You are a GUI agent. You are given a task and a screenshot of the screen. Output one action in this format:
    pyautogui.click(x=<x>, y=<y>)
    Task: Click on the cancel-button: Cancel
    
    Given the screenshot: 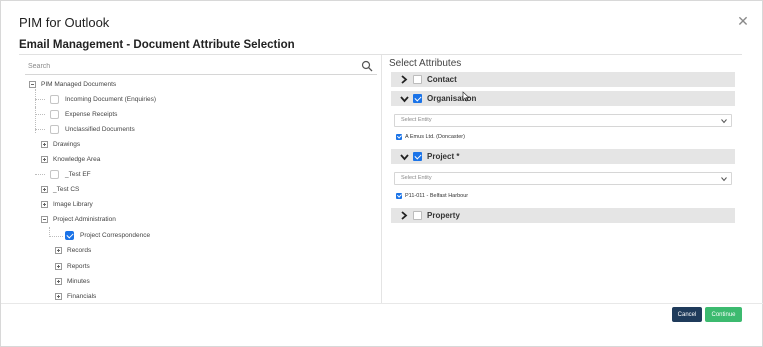 What is the action you would take?
    pyautogui.click(x=687, y=314)
    